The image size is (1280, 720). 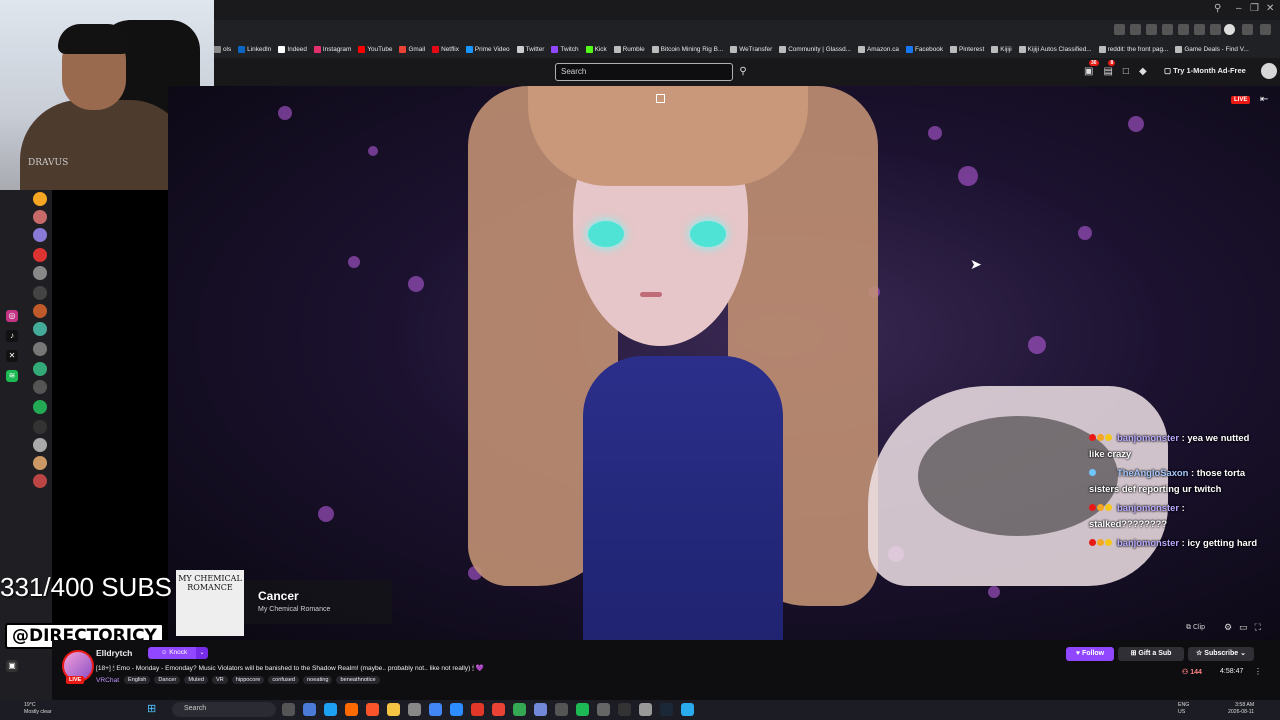 I want to click on chat-username: TheAngloSaxon, so click(x=1152, y=472).